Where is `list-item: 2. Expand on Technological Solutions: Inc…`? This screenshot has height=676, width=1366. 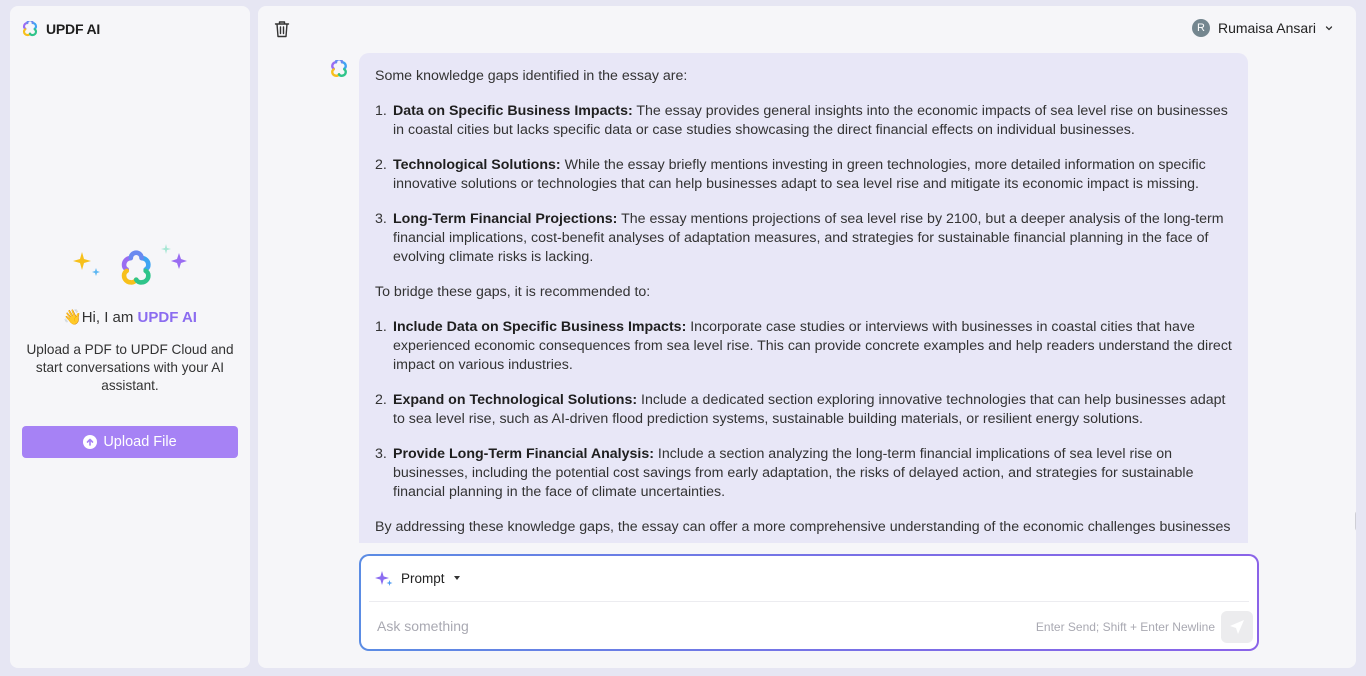 list-item: 2. Expand on Technological Solutions: Inc… is located at coordinates (803, 410).